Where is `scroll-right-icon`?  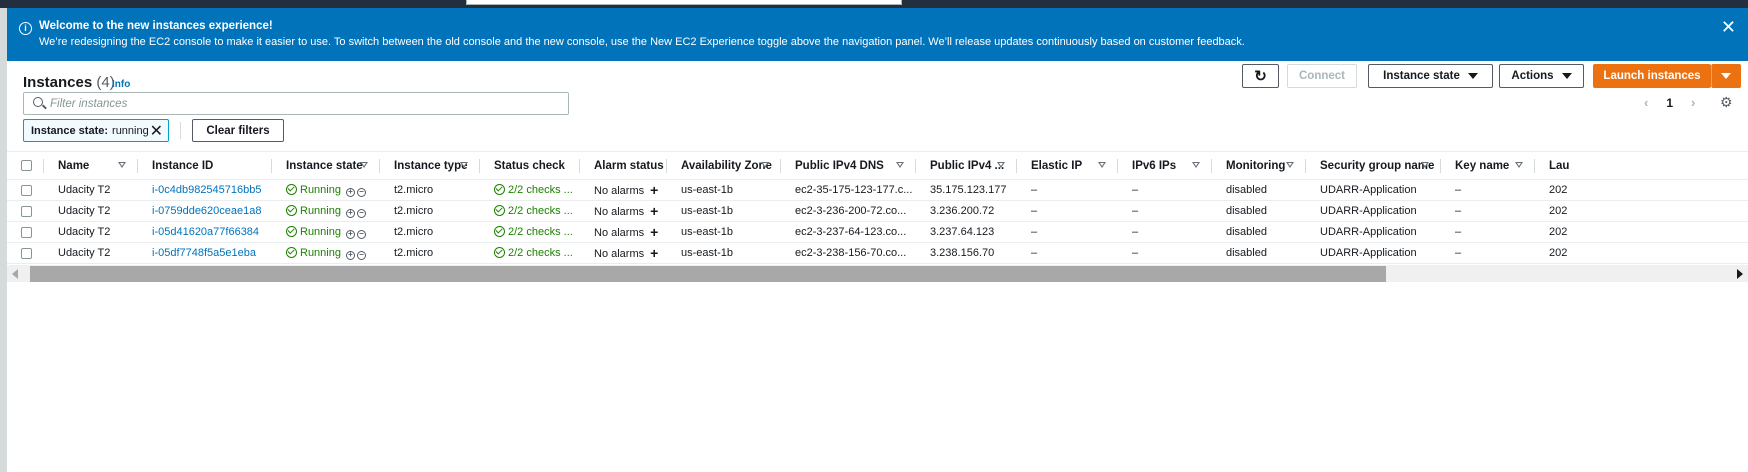 scroll-right-icon is located at coordinates (1740, 274).